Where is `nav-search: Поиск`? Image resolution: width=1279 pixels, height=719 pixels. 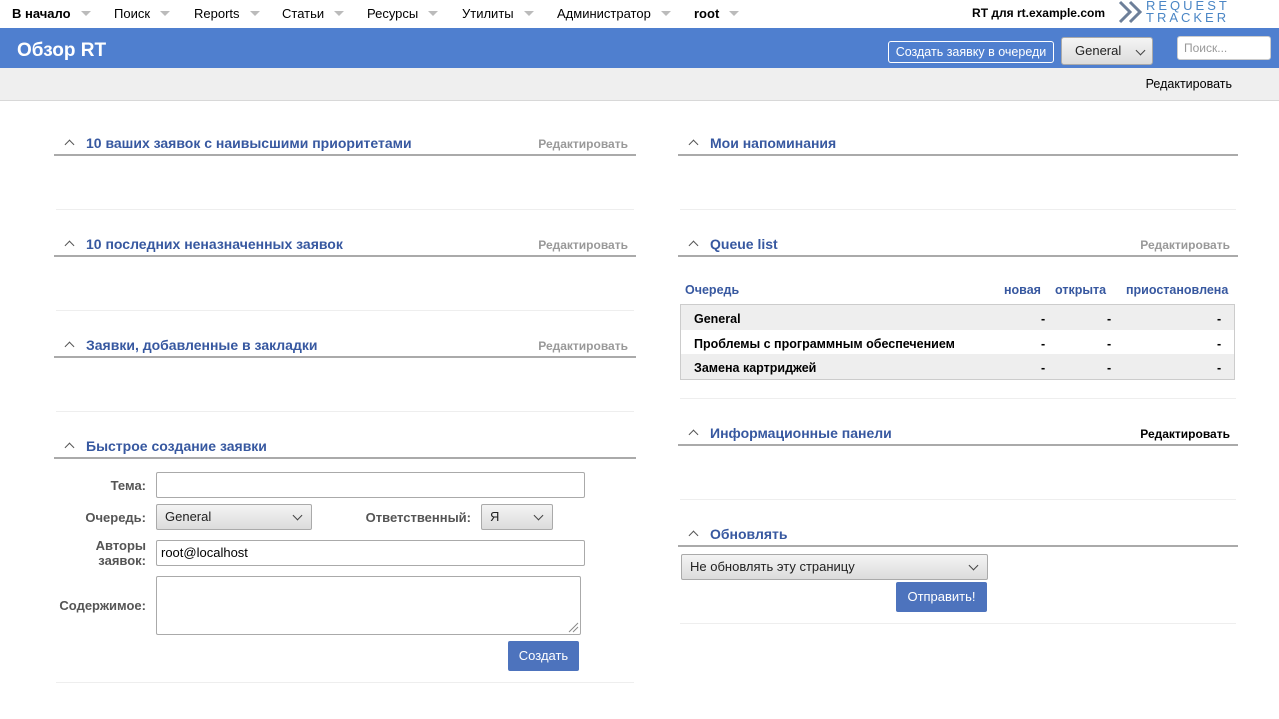
nav-search: Поиск is located at coordinates (142, 13).